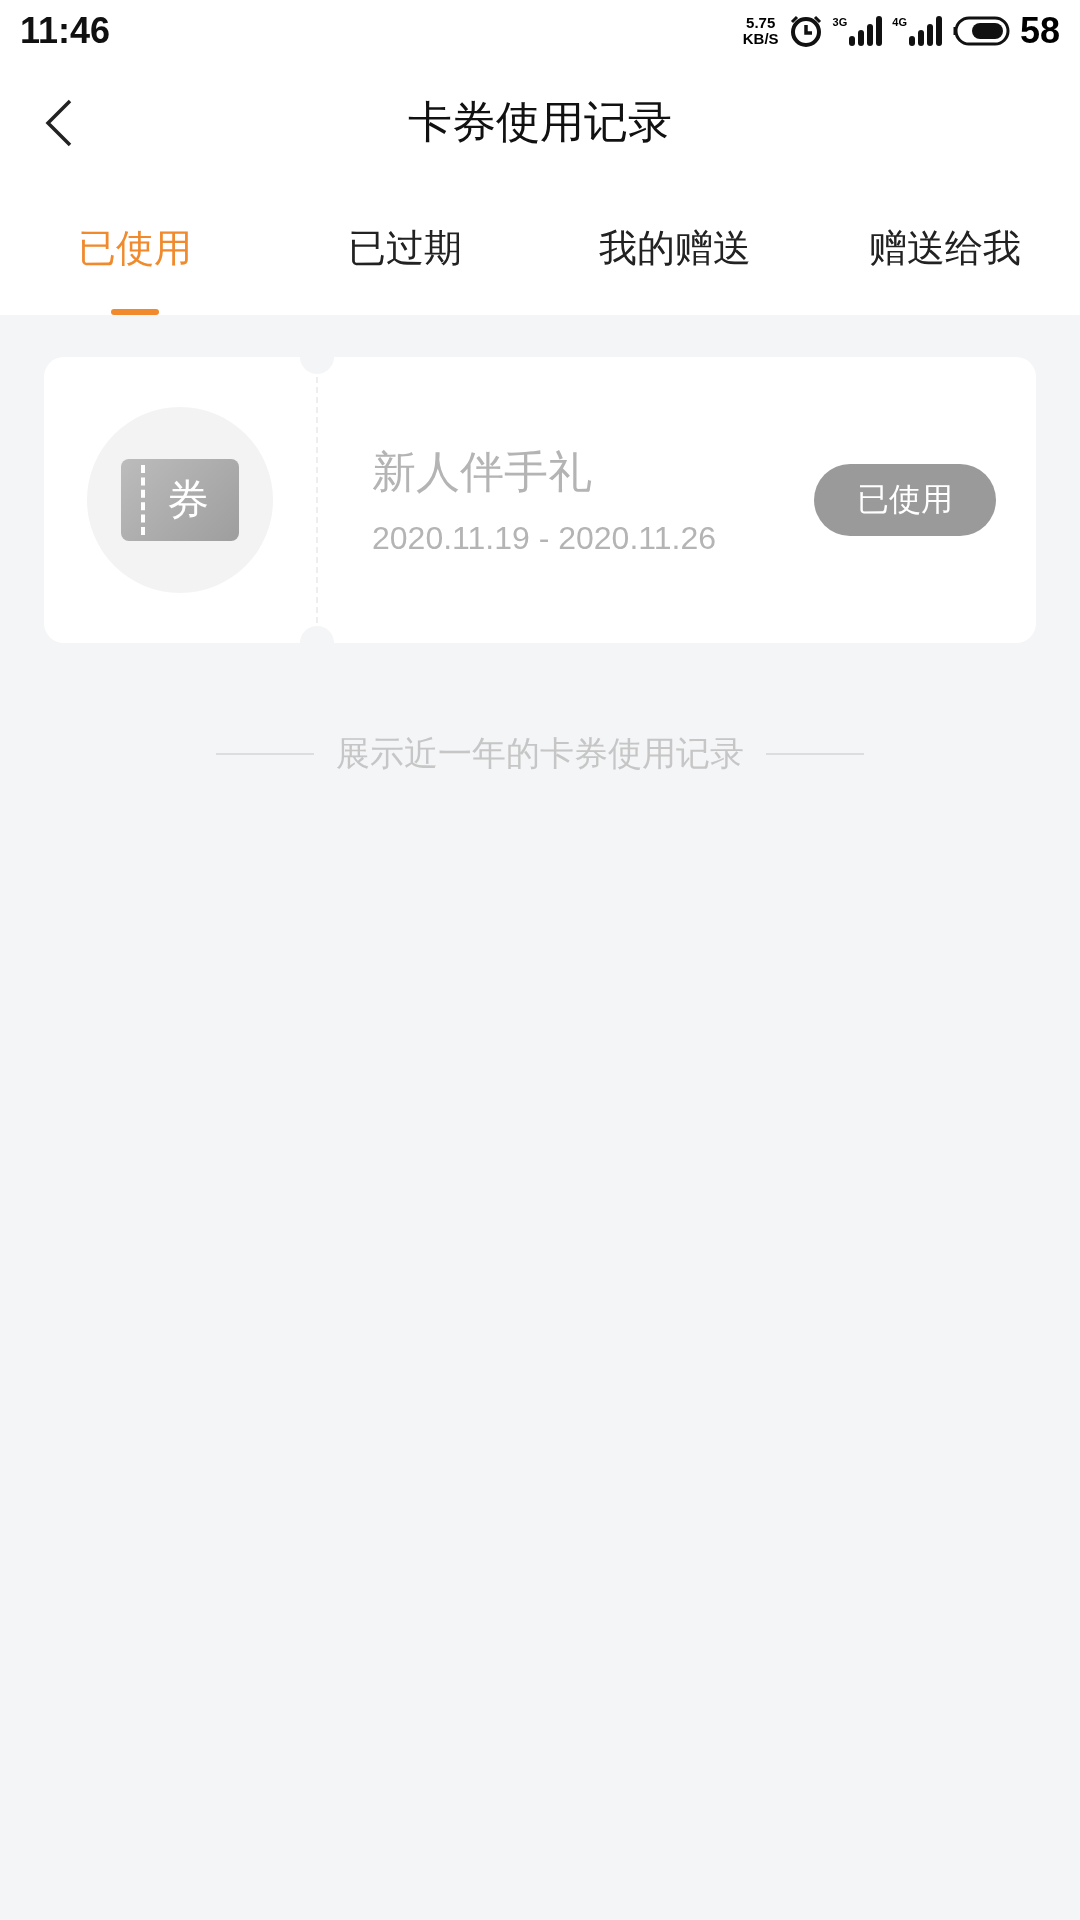 This screenshot has height=1920, width=1080. Describe the element at coordinates (805, 31) in the screenshot. I see `alarm-icon` at that location.